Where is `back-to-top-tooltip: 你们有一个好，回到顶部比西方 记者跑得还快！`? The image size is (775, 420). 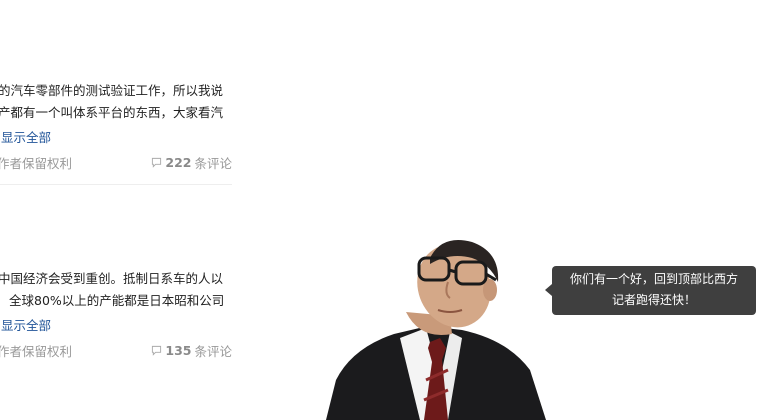
back-to-top-tooltip: 你们有一个好，回到顶部比西方 记者跑得还快！ is located at coordinates (650, 290).